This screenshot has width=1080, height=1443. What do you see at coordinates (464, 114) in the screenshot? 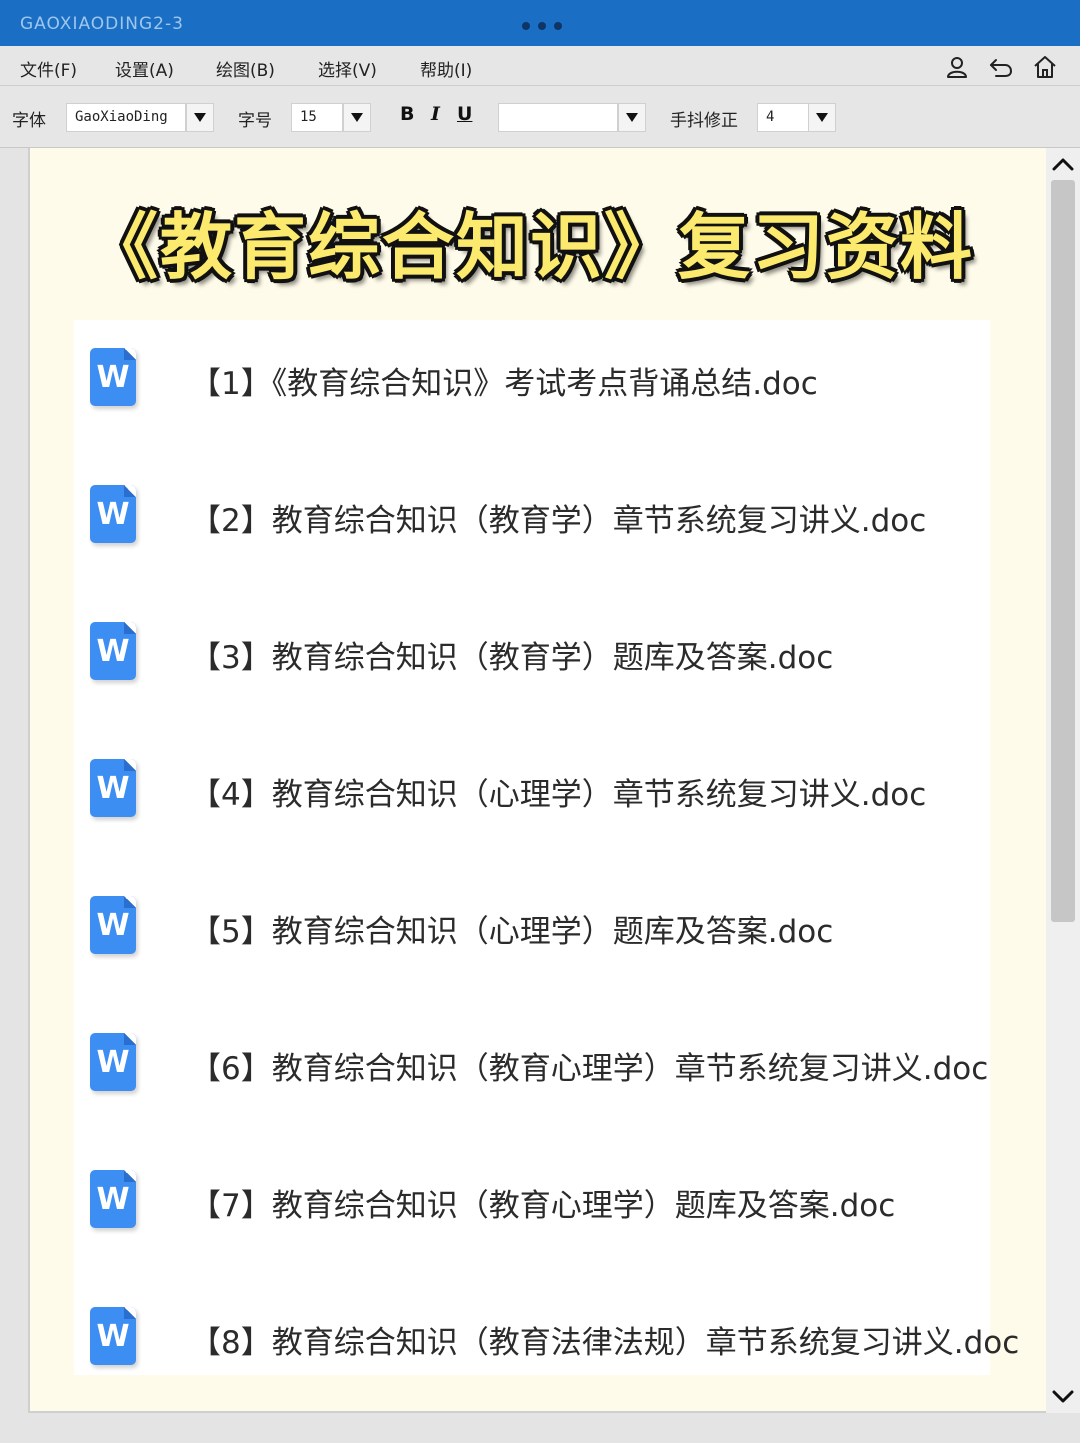
I see `underline-button: U` at bounding box center [464, 114].